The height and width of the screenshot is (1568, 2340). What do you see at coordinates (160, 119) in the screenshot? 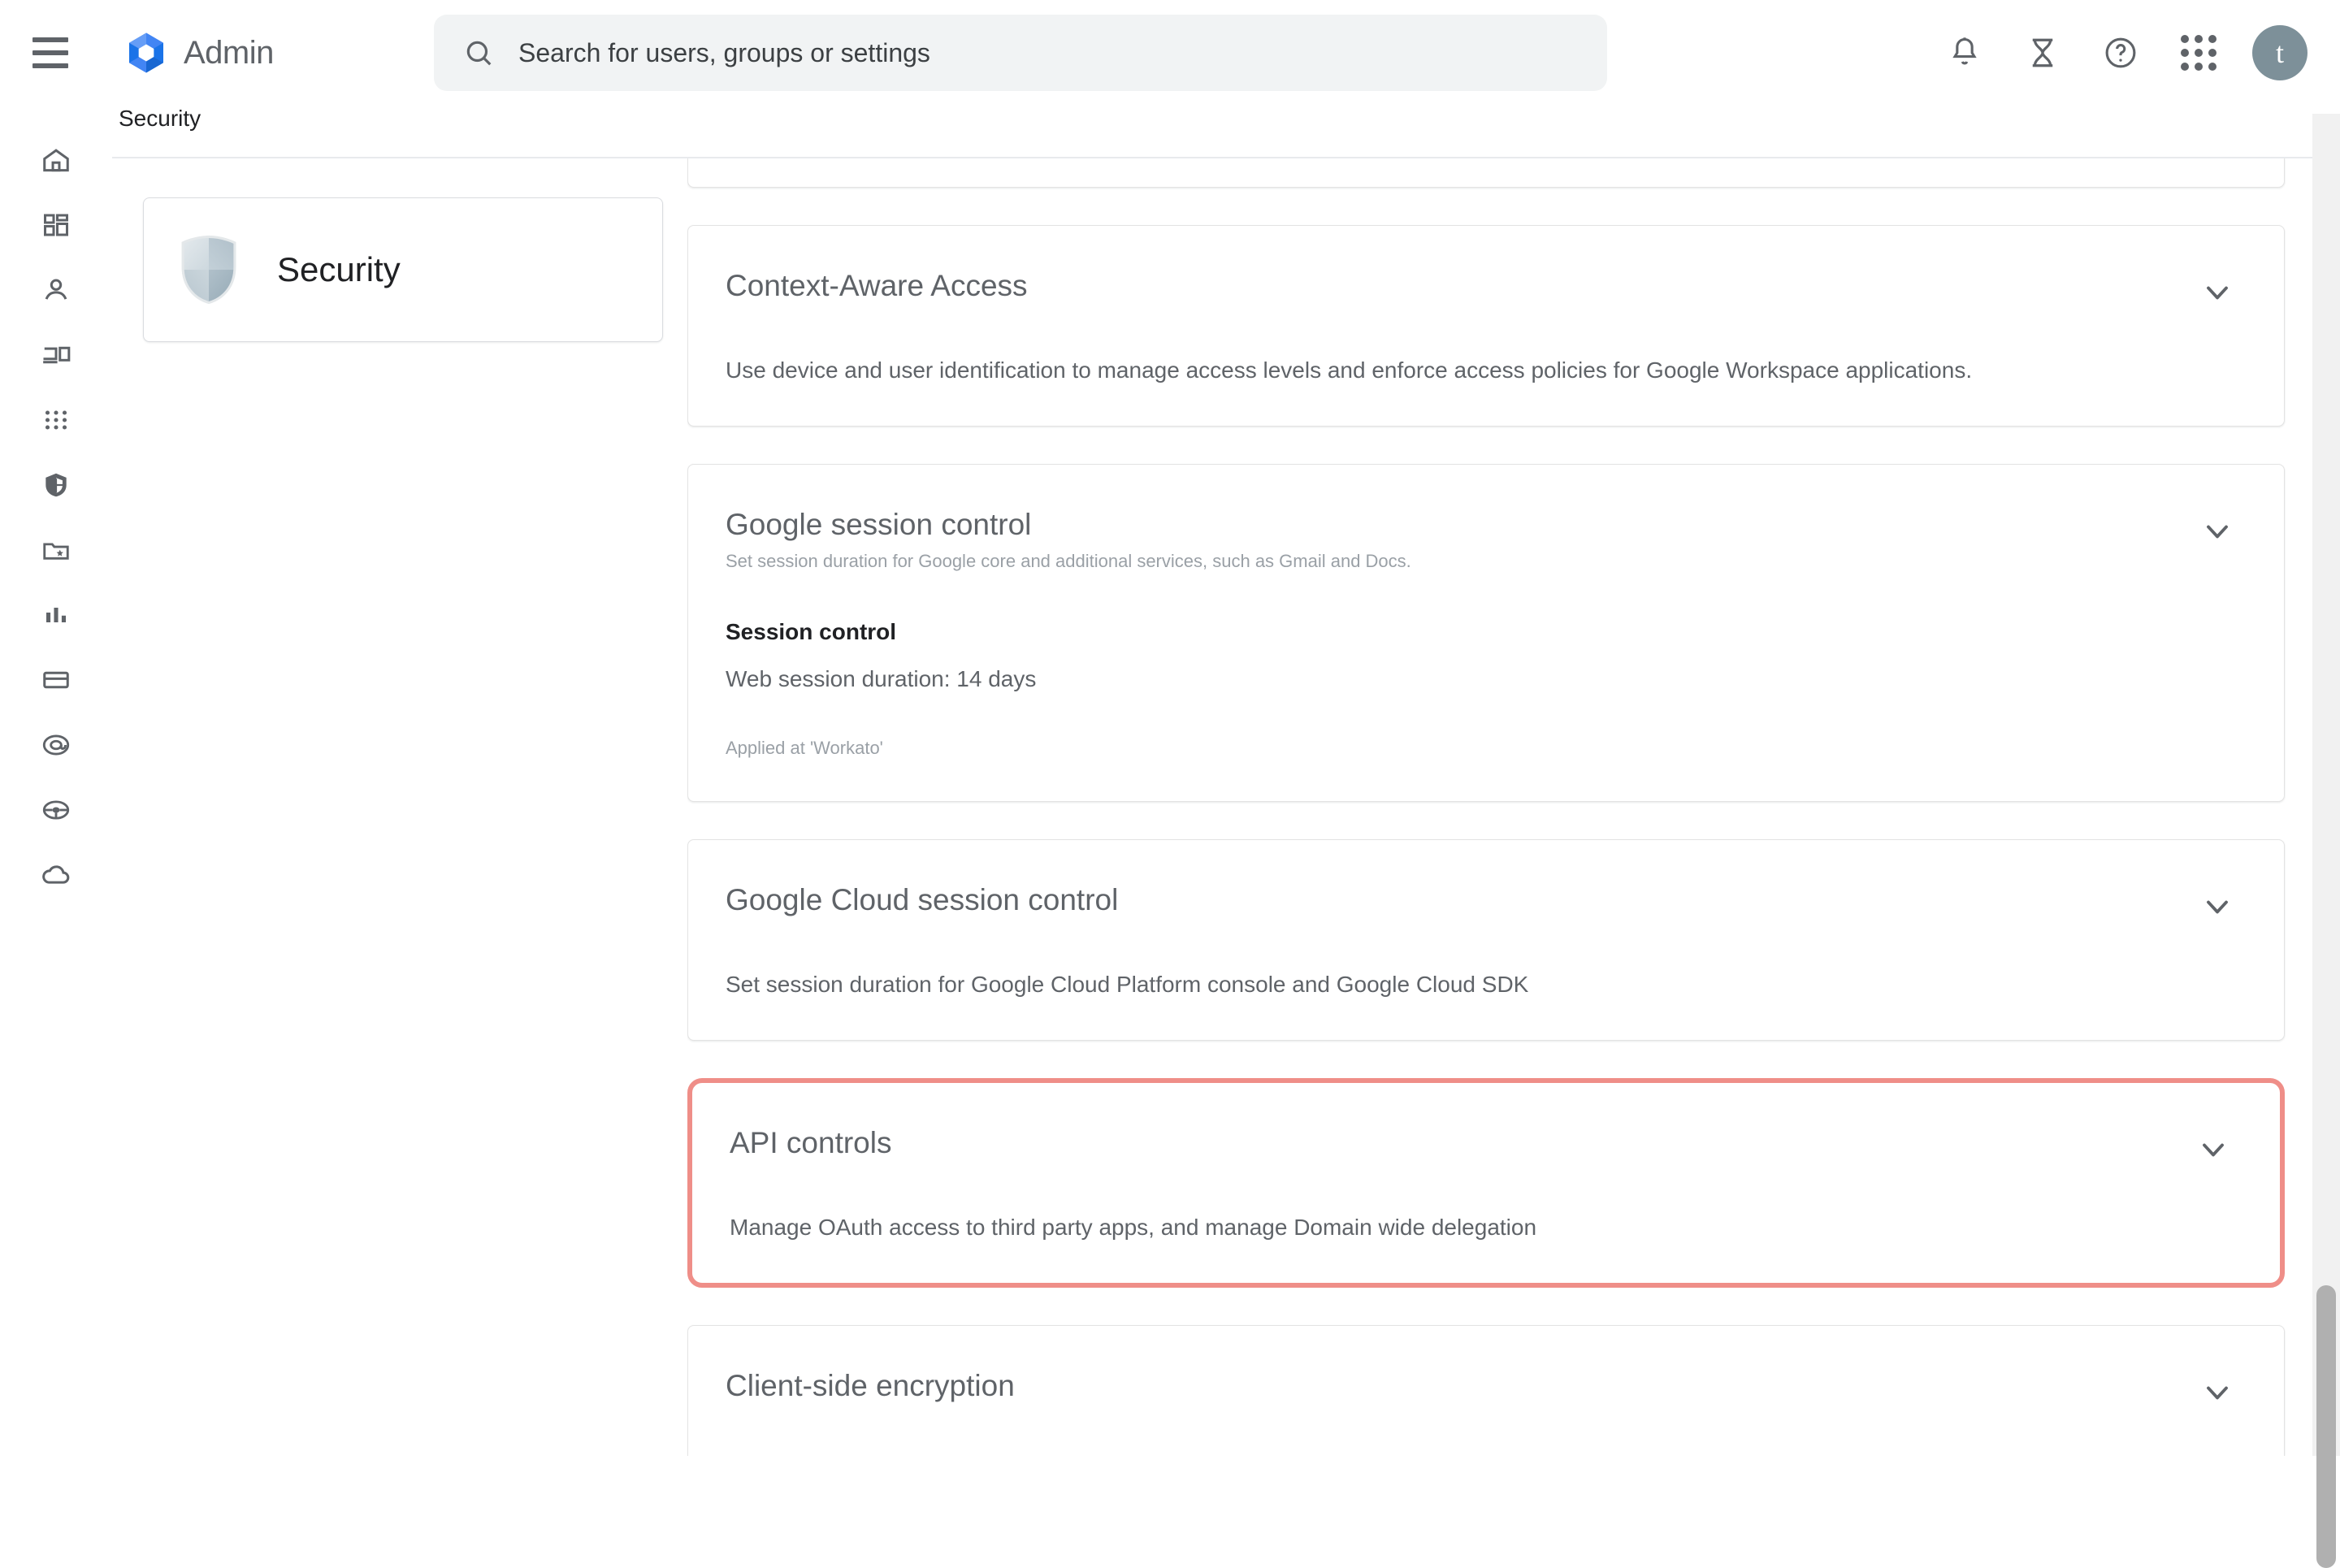
I see `breadcrumb: Security` at bounding box center [160, 119].